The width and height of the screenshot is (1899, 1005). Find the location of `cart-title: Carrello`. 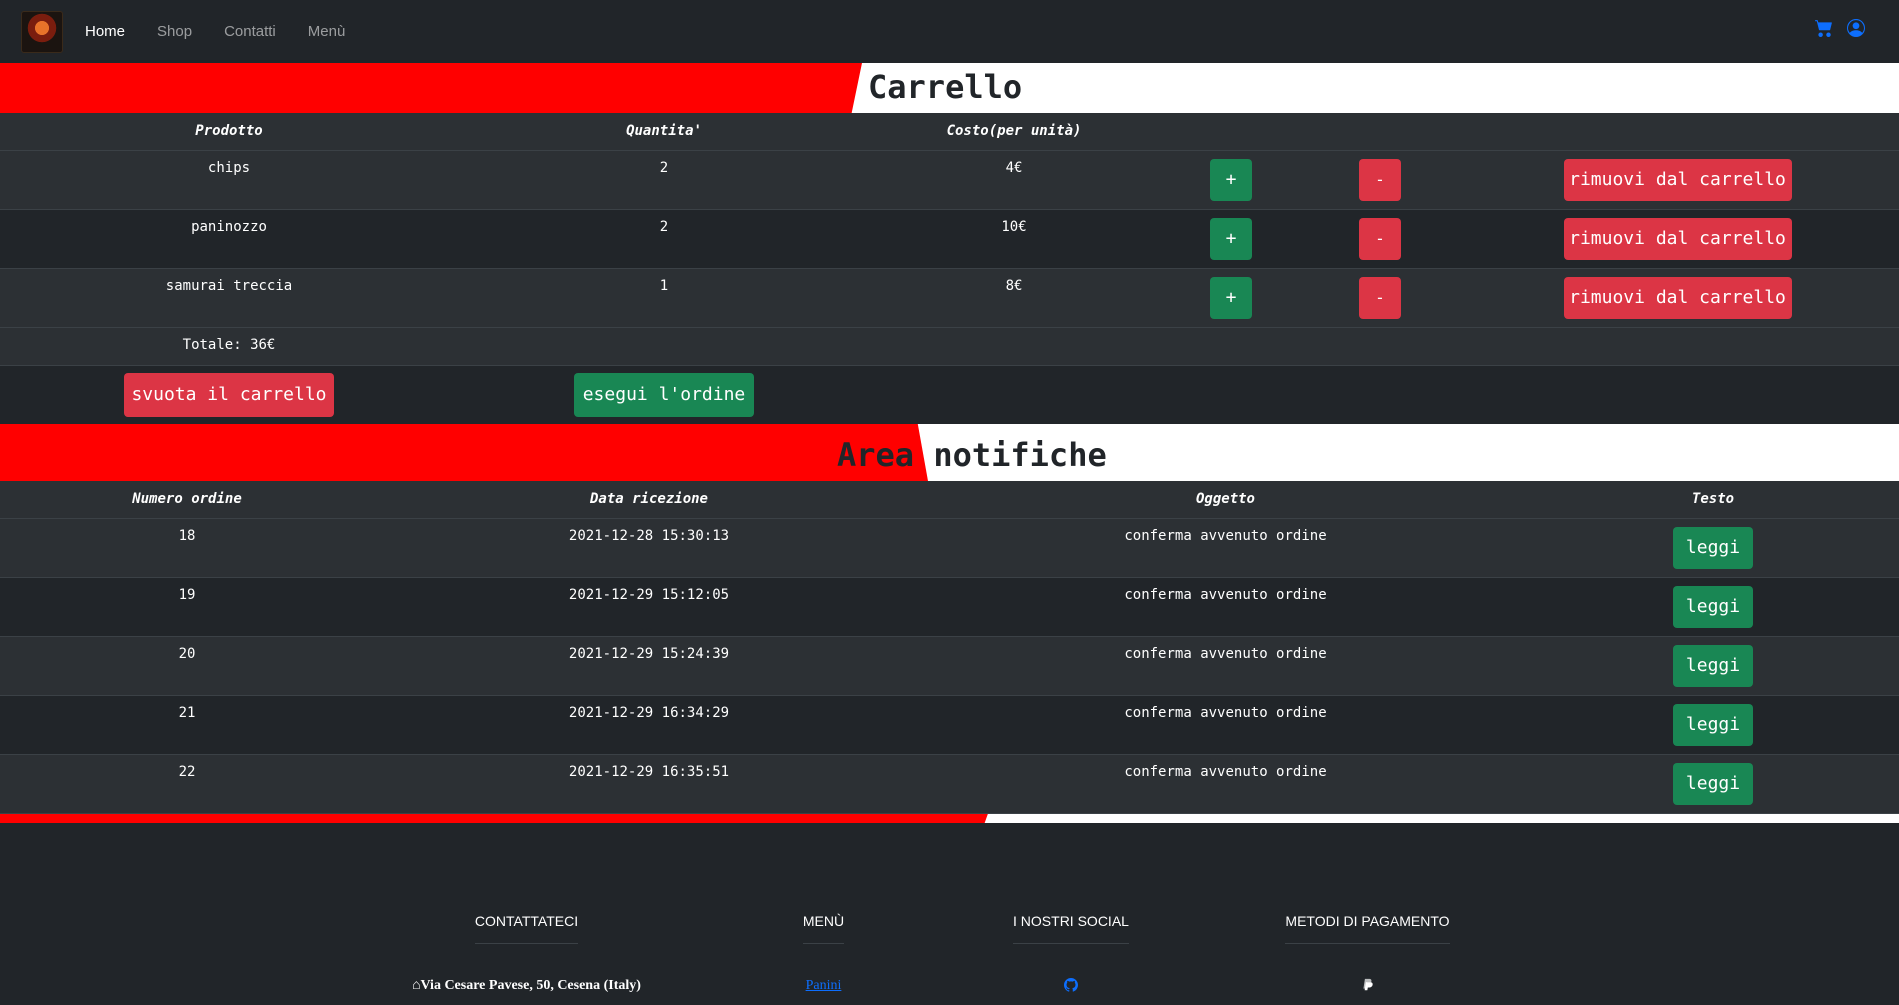

cart-title: Carrello is located at coordinates (945, 87).